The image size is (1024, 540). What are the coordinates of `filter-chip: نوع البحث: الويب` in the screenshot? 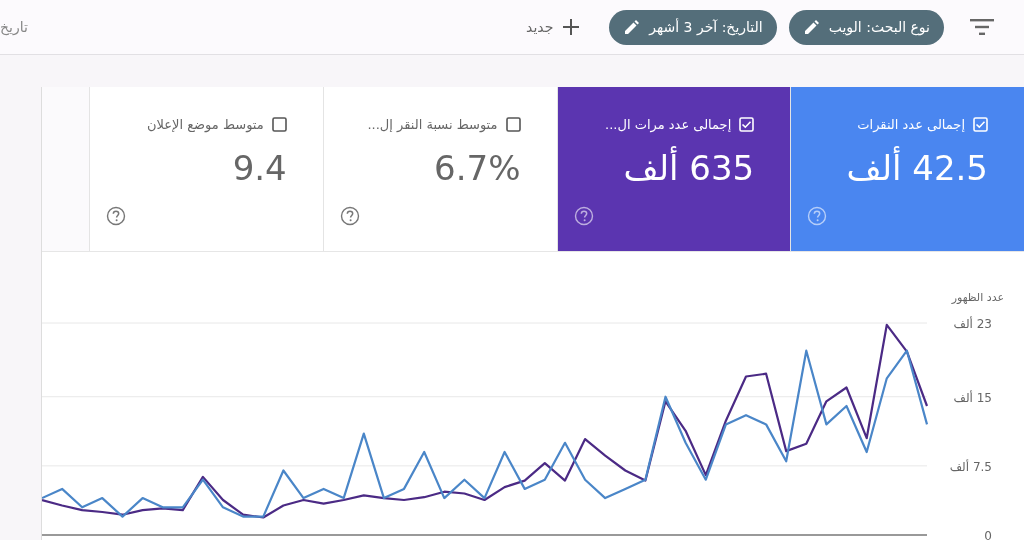 It's located at (866, 27).